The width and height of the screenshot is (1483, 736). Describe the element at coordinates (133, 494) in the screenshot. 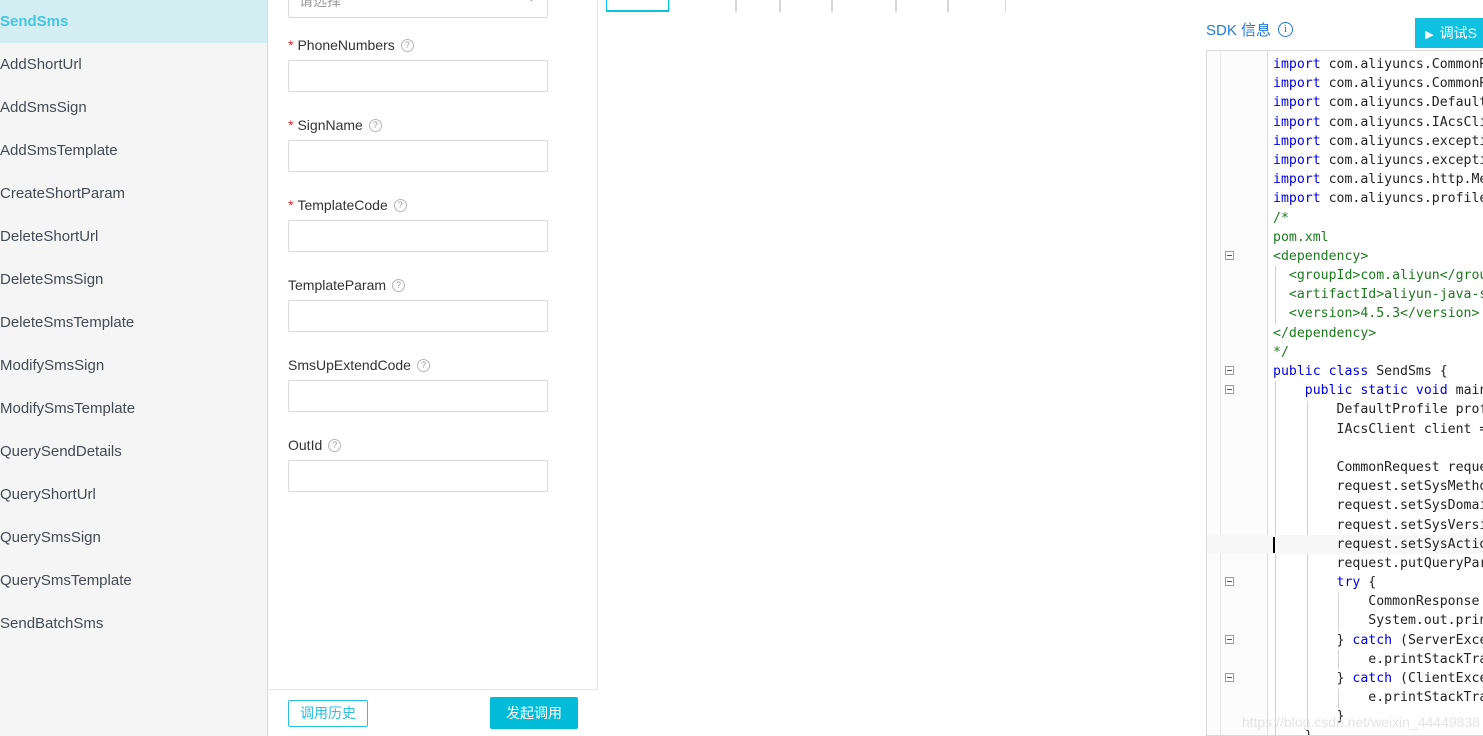

I see `sidebar-item-queryshorturl: QueryShortUrl` at that location.